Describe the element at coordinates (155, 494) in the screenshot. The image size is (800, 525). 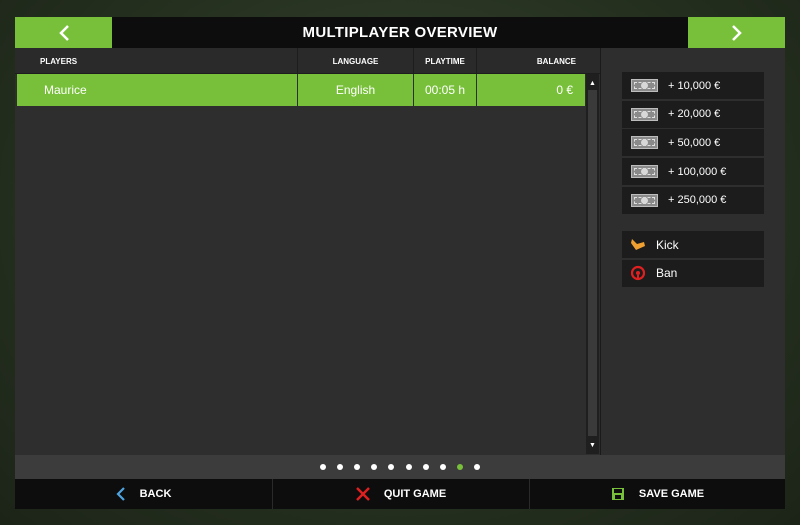
I see `back-label: BACK` at that location.